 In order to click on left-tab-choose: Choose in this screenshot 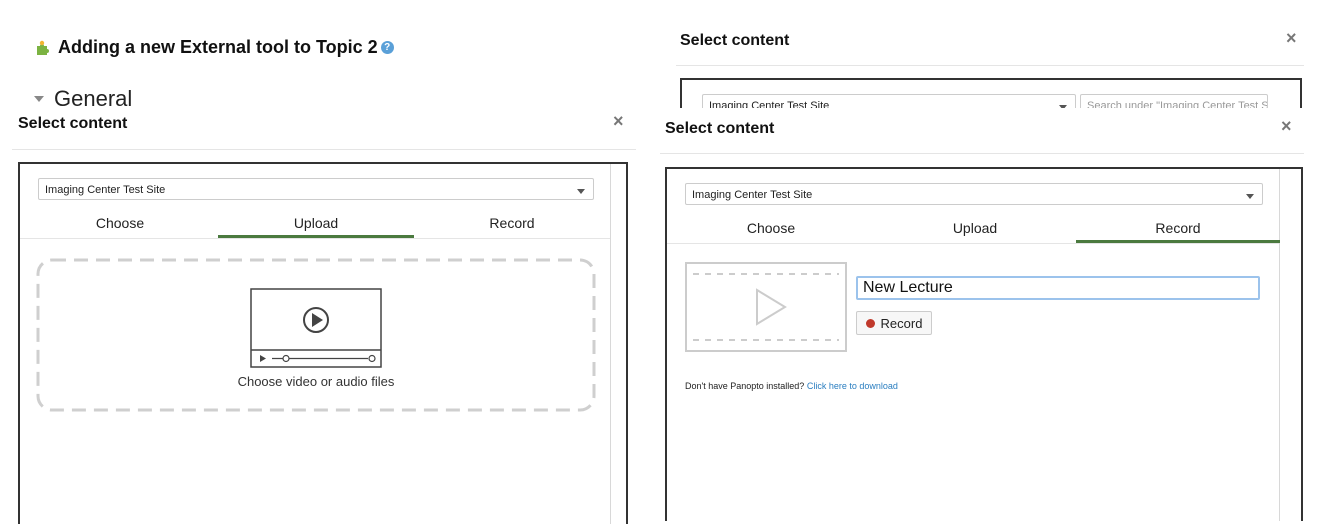, I will do `click(120, 223)`.